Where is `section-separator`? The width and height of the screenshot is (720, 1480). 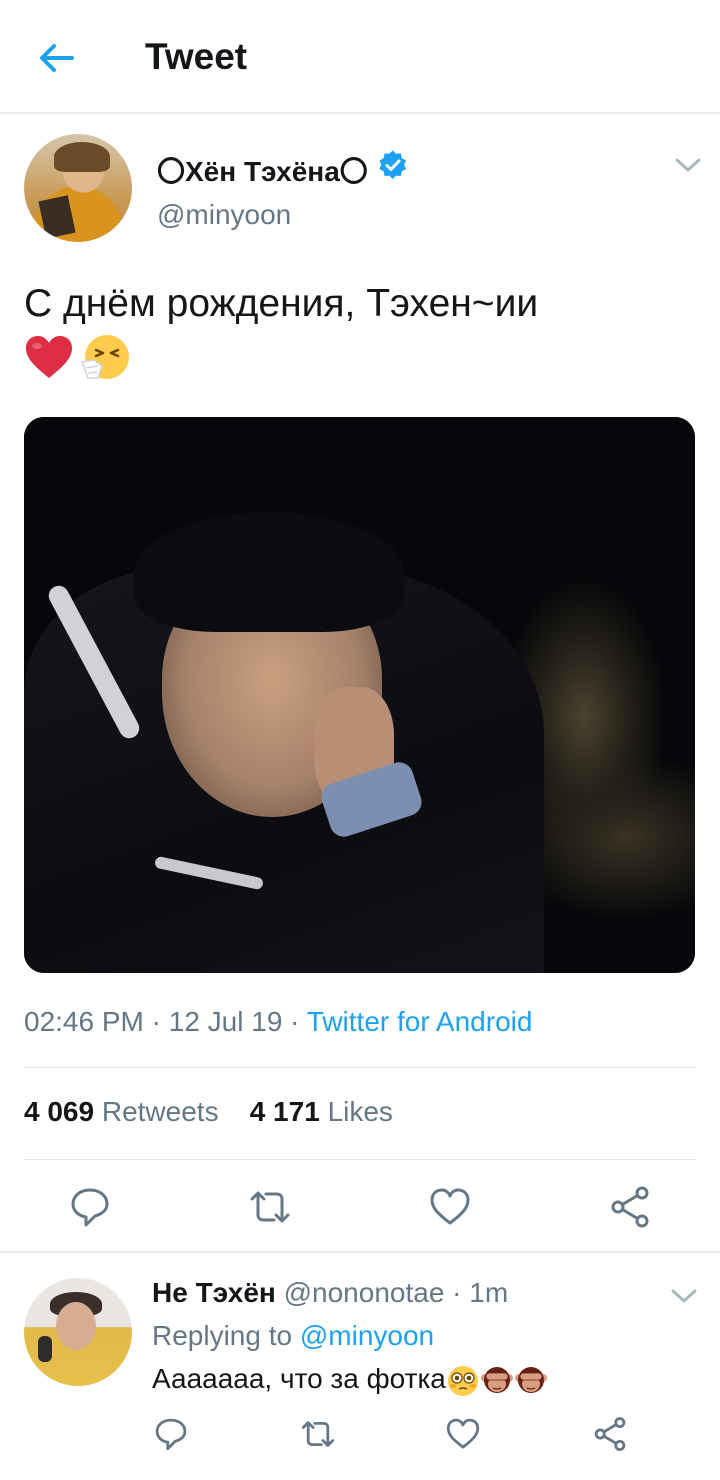 section-separator is located at coordinates (360, 1252).